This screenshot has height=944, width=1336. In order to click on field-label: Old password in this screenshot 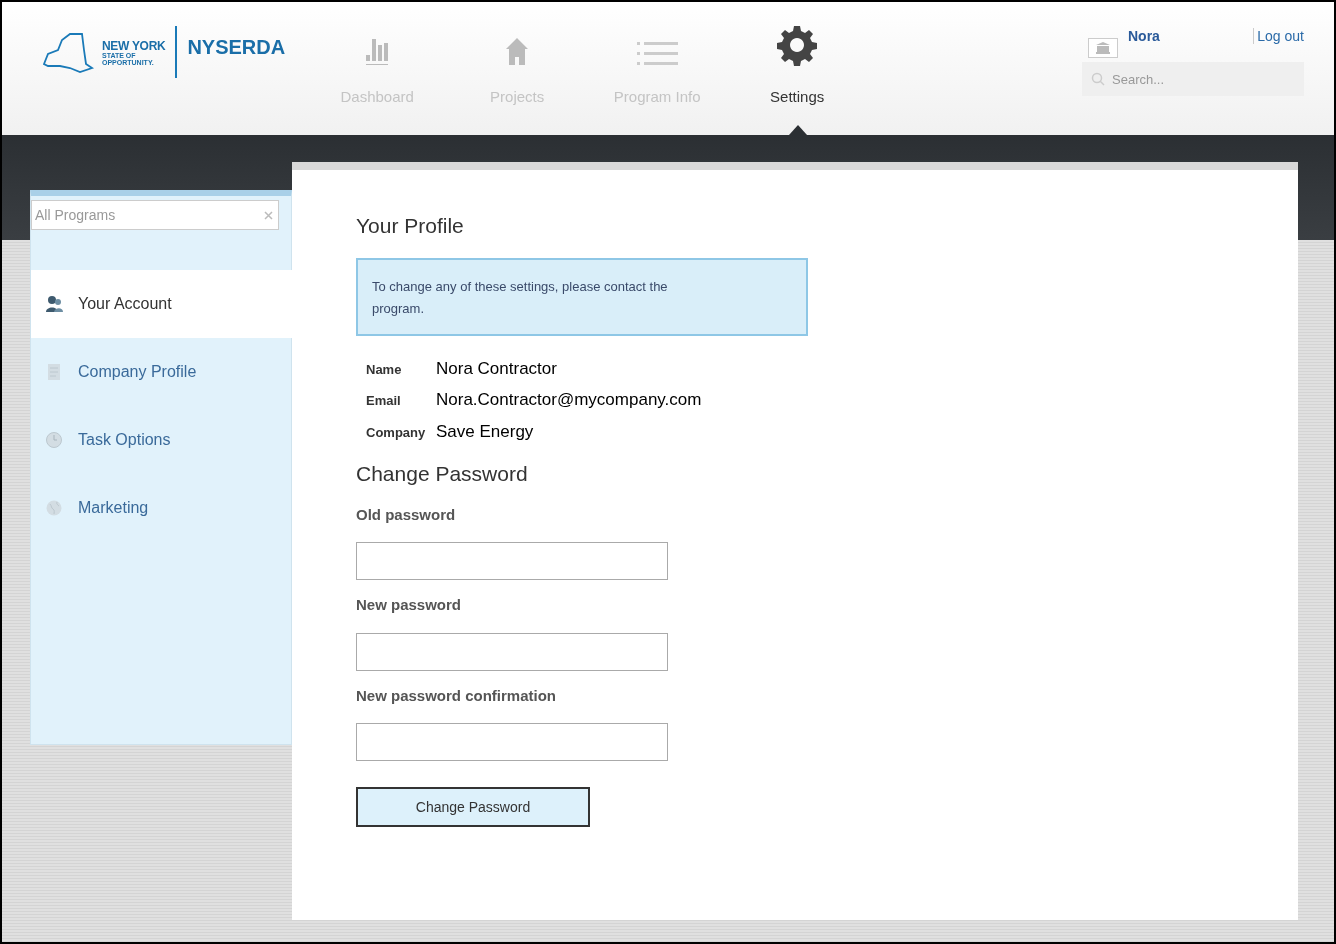, I will do `click(406, 514)`.